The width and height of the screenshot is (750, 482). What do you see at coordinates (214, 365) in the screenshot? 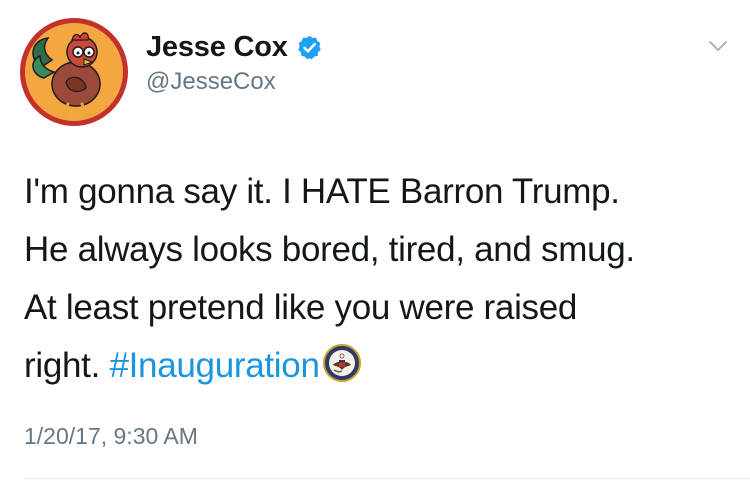
I see `hashtag-link: #Inauguration` at bounding box center [214, 365].